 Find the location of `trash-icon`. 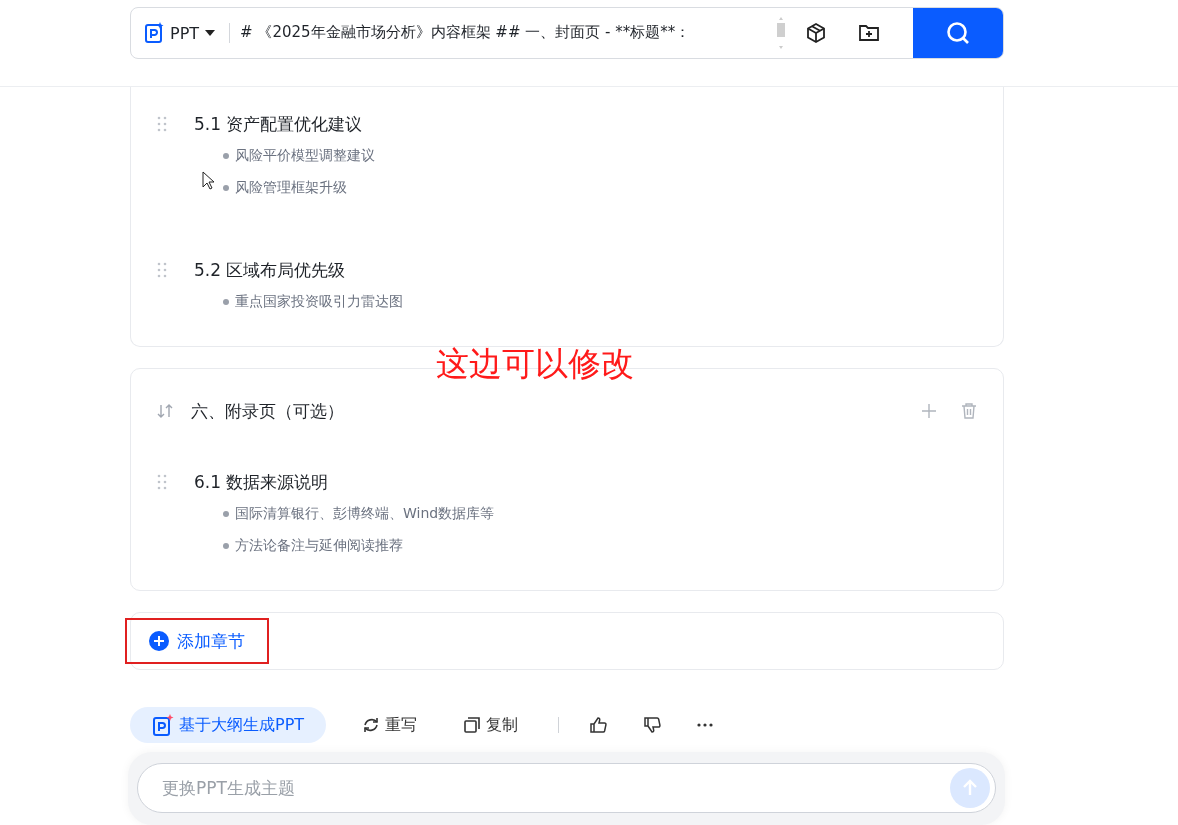

trash-icon is located at coordinates (969, 411).